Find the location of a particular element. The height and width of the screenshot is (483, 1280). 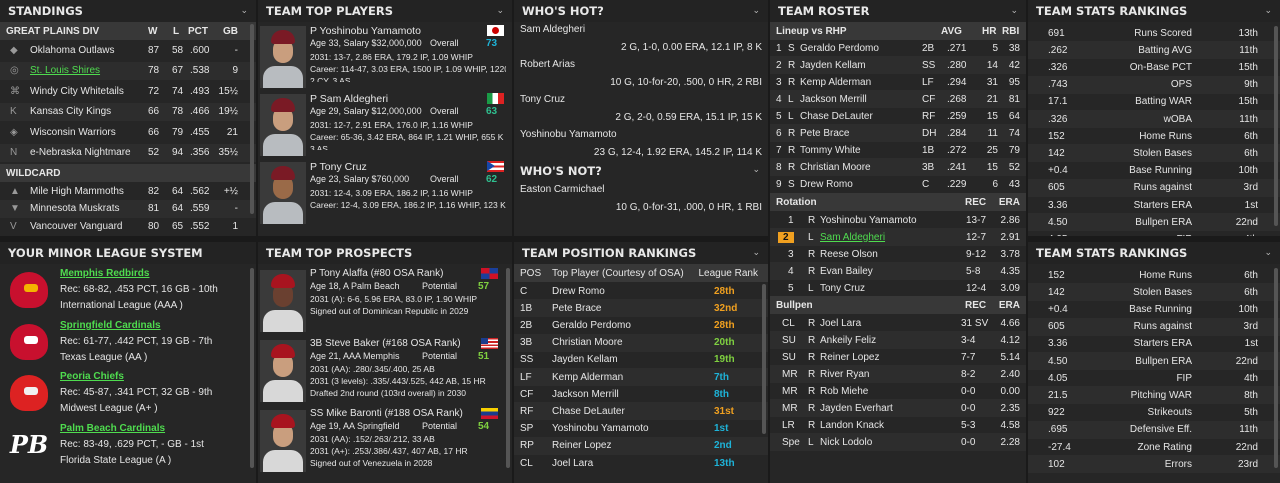

team-row: ◎ St. Louis Shires 78 67 .538 9 is located at coordinates (128, 70).